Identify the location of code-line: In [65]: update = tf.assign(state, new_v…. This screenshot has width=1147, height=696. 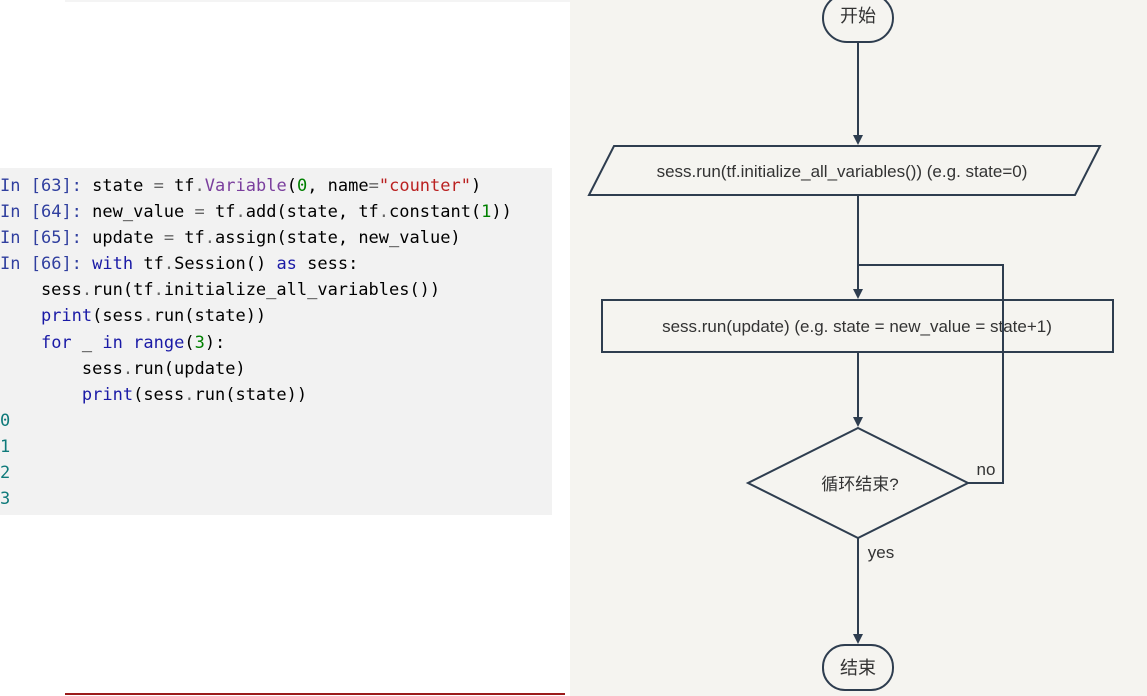
(256, 238).